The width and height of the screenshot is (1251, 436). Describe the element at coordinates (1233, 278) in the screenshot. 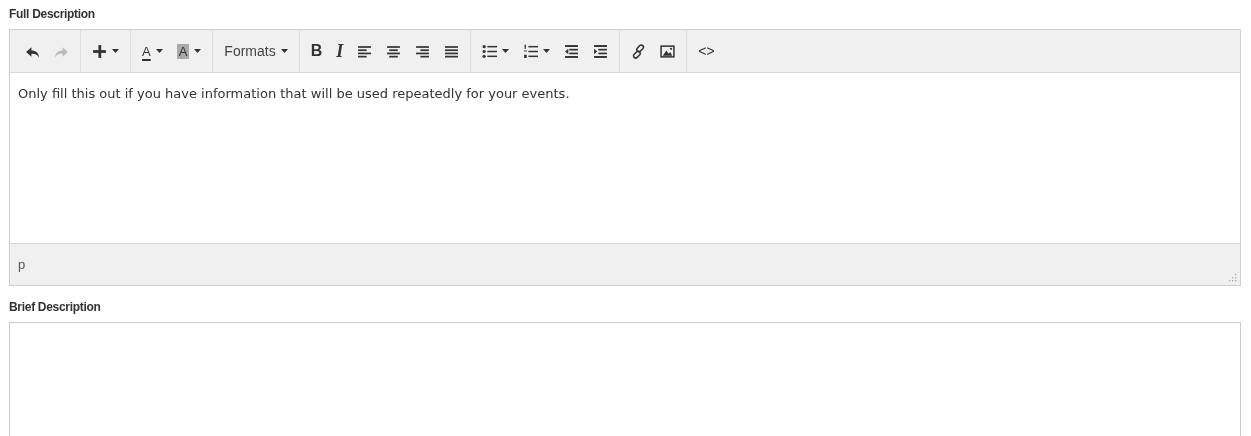

I see `resize-handle-icon` at that location.